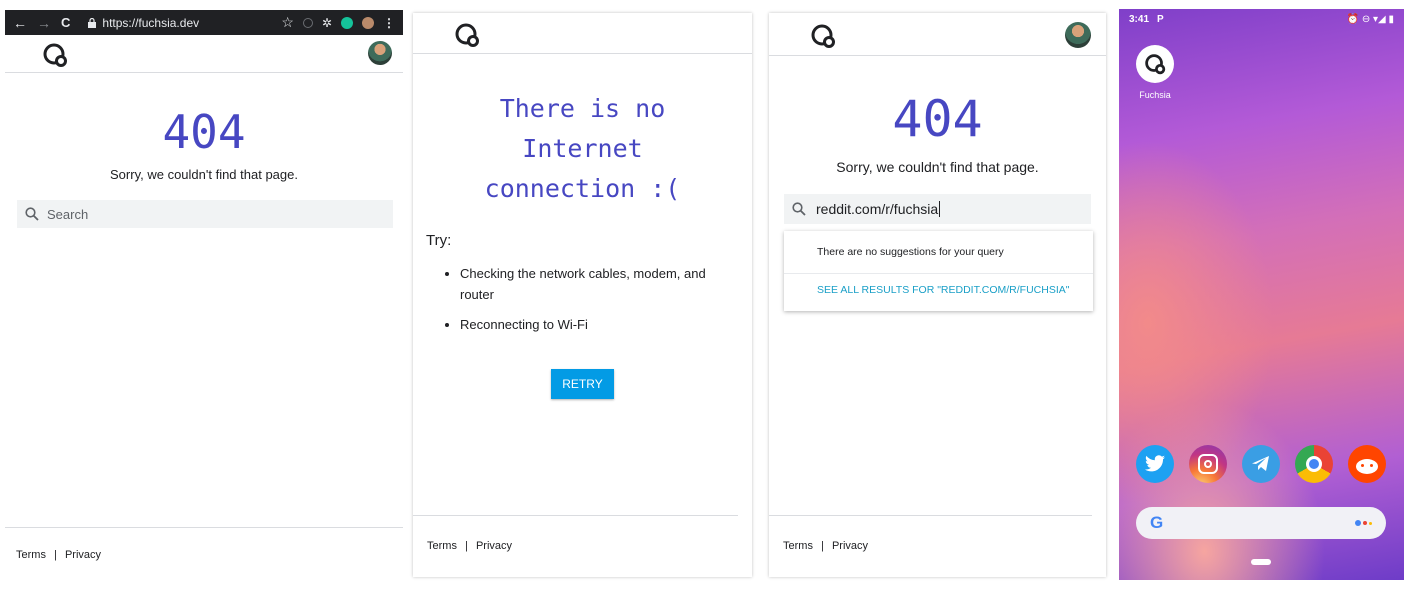 The height and width of the screenshot is (591, 1411). I want to click on paper-plane-icon, so click(1260, 463).